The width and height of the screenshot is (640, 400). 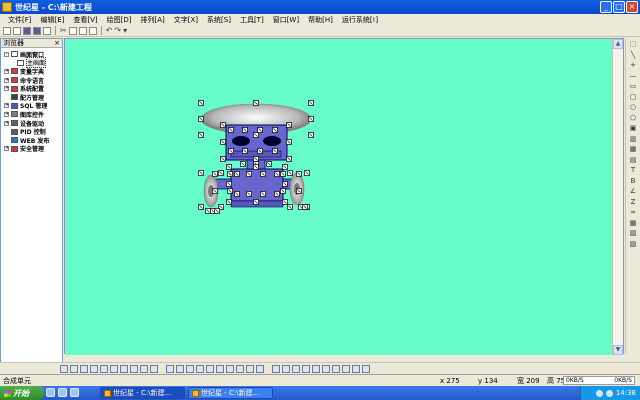 What do you see at coordinates (50, 392) in the screenshot?
I see `desktop-icon` at bounding box center [50, 392].